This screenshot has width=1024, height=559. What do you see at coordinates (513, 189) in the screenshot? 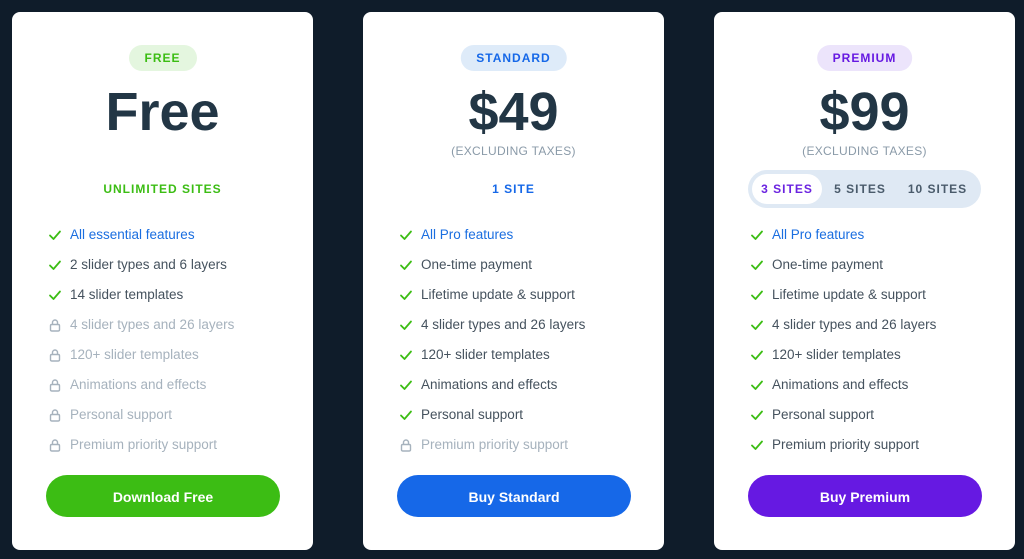
I see `sites-label: 1 SITE` at bounding box center [513, 189].